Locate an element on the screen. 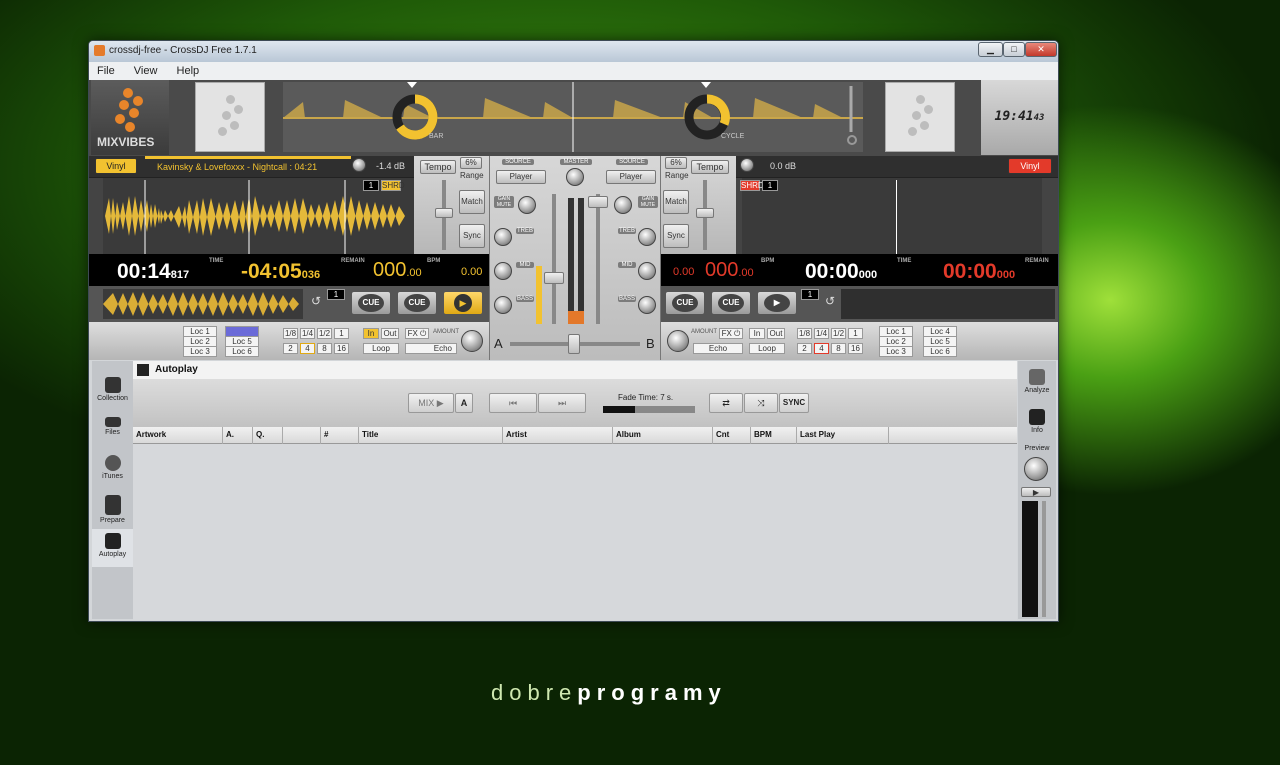  deck-a-loc-3: Loc 3 is located at coordinates (200, 351).